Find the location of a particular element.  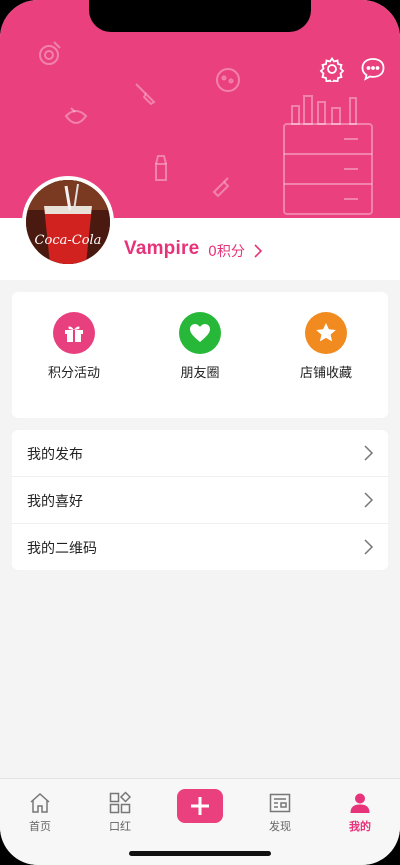

plus-icon is located at coordinates (200, 806).